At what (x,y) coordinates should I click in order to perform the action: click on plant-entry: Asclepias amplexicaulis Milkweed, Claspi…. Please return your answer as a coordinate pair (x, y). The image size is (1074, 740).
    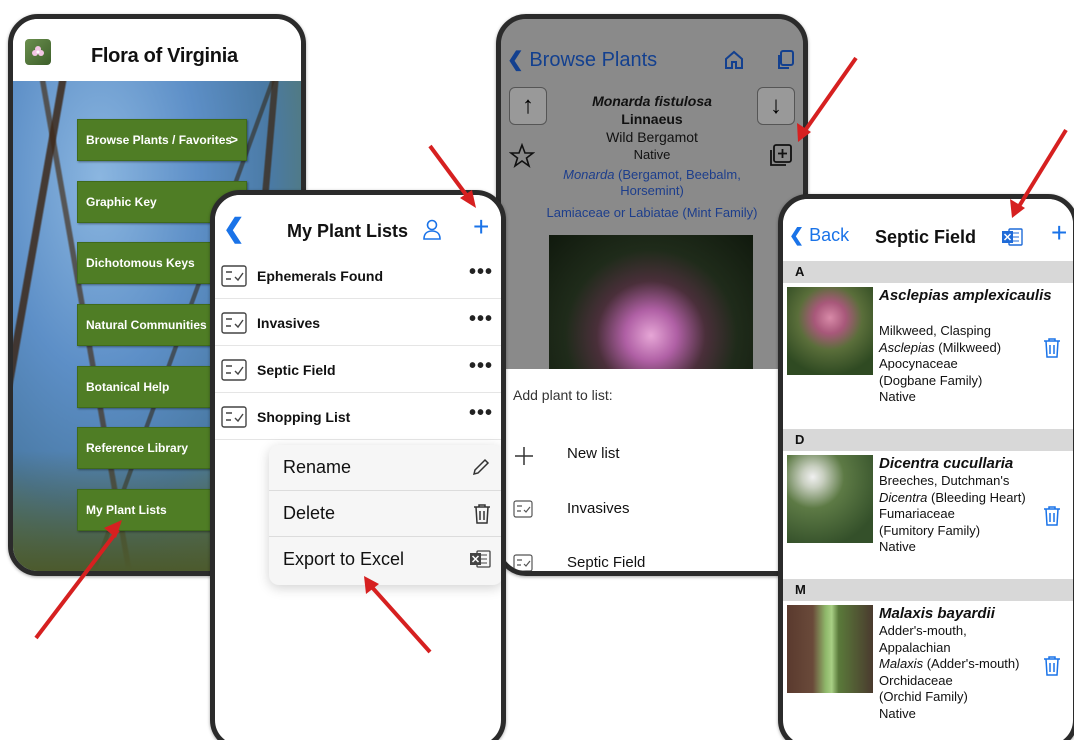
    Looking at the image, I should click on (928, 355).